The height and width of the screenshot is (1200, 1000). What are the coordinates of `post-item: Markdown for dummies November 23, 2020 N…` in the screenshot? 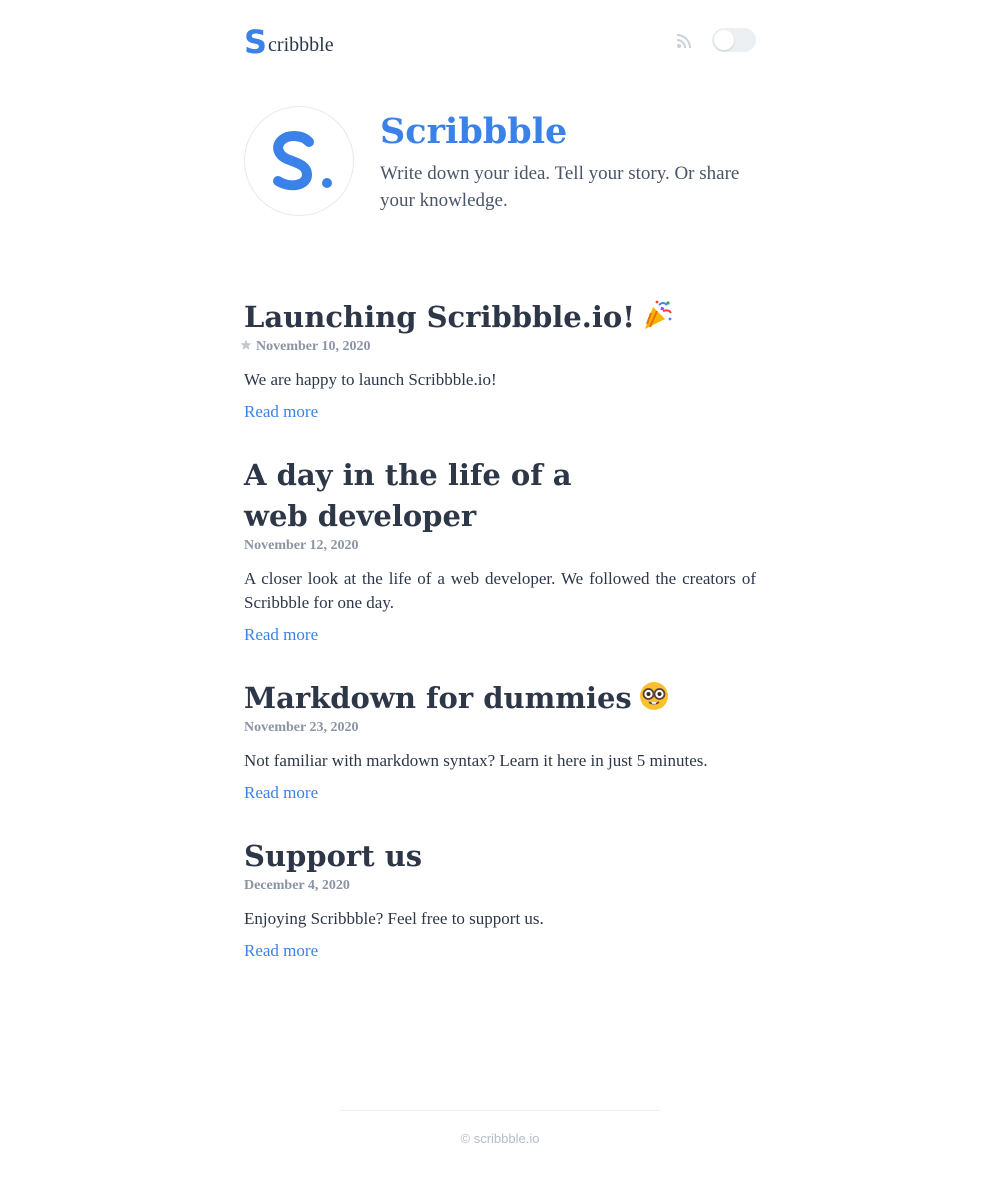 It's located at (500, 741).